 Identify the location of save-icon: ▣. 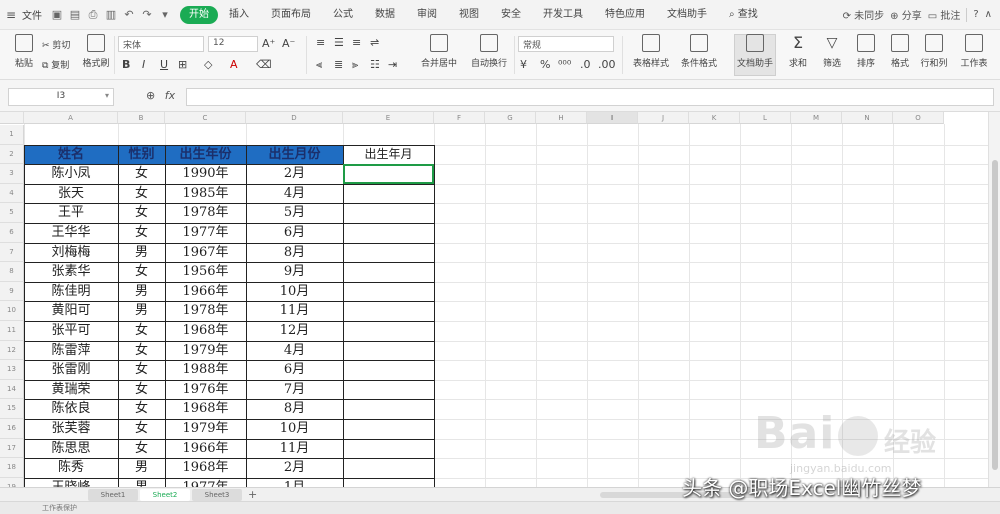
(57, 15).